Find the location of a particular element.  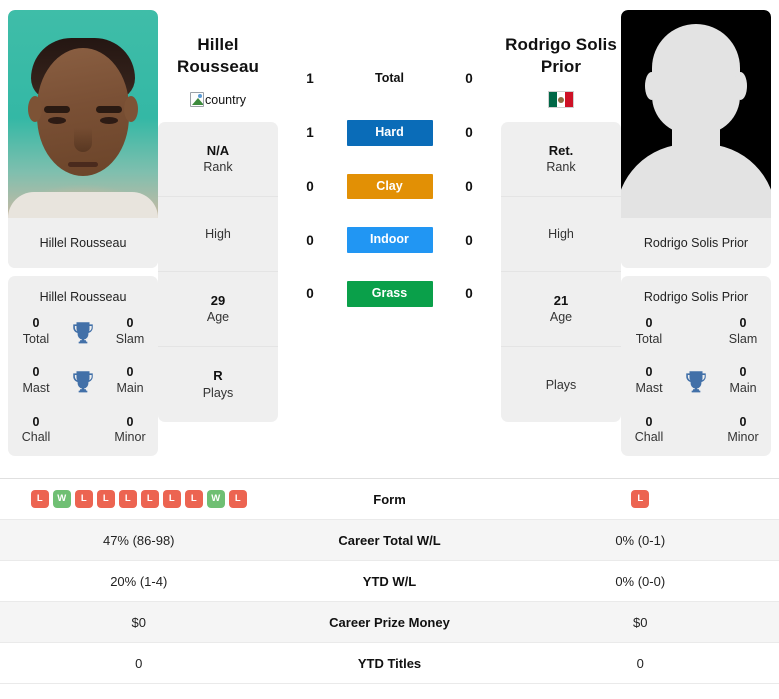

value: 29 is located at coordinates (218, 300).